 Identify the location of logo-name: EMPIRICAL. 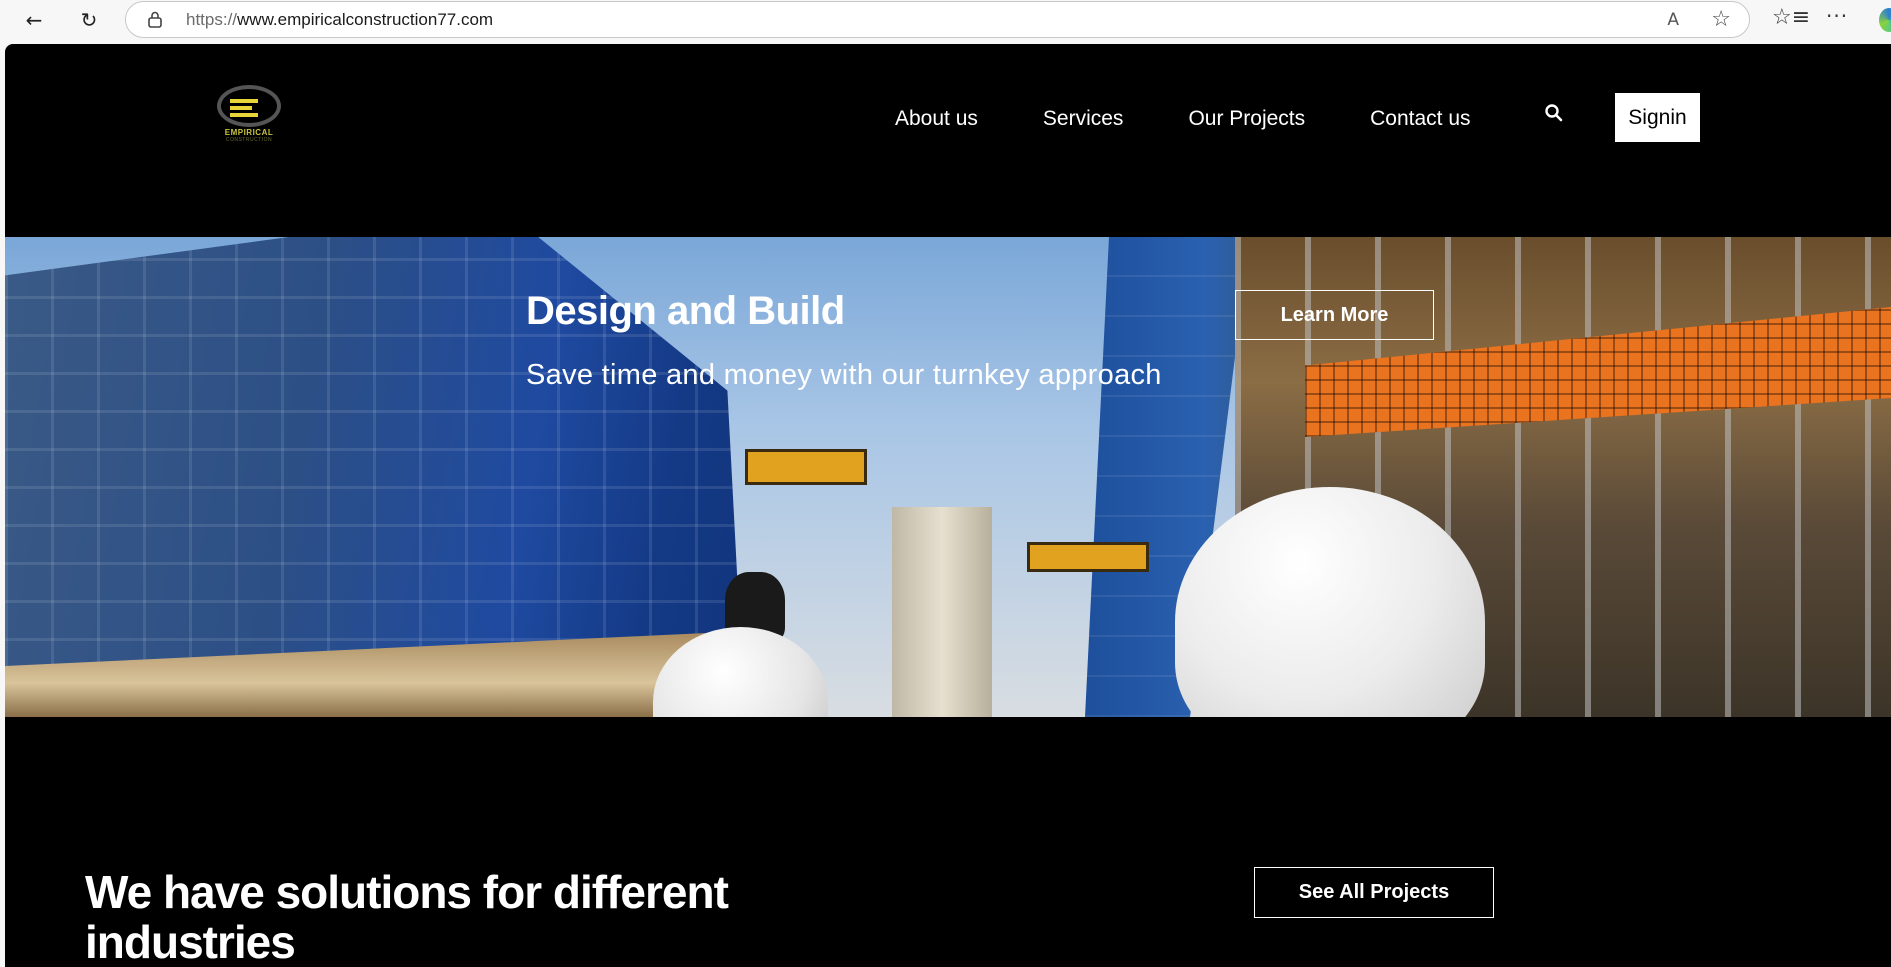
(249, 132).